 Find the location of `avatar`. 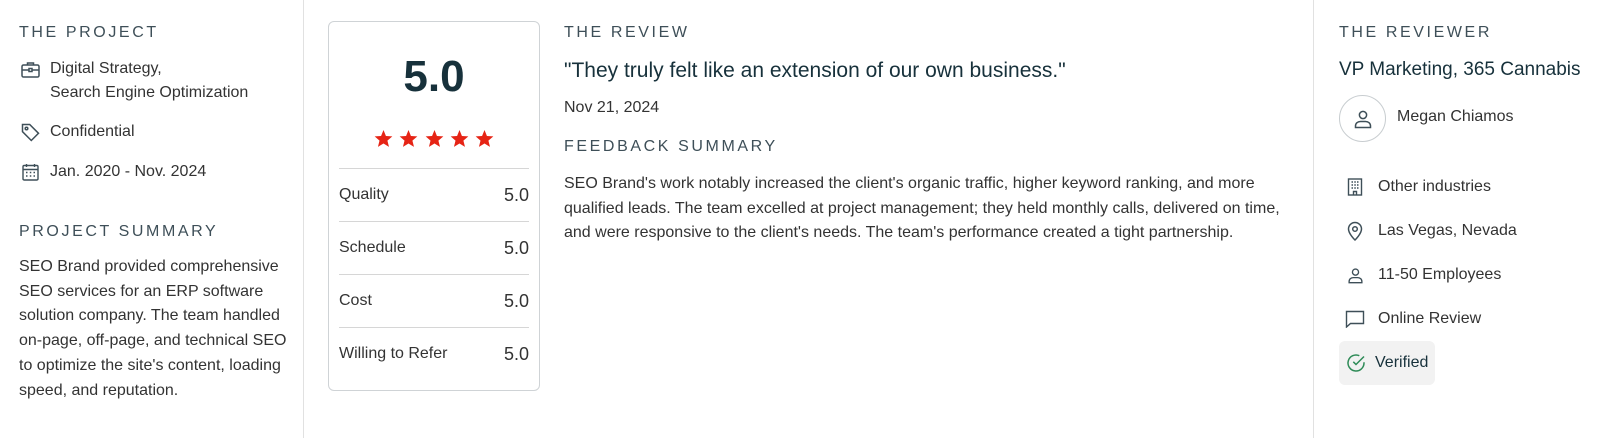

avatar is located at coordinates (1362, 118).